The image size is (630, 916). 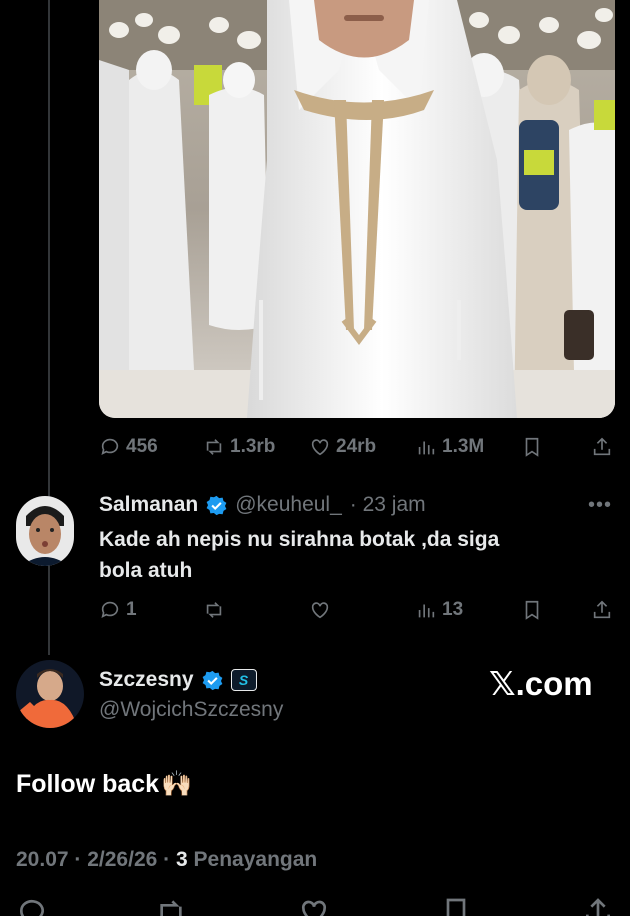 What do you see at coordinates (177, 784) in the screenshot?
I see `raised-hands-icon: 🙌🏻` at bounding box center [177, 784].